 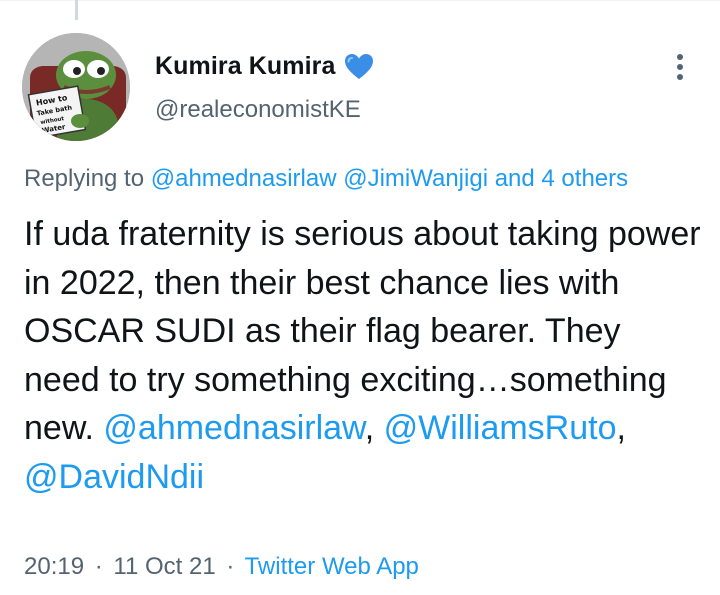 What do you see at coordinates (114, 477) in the screenshot?
I see `body-mention-davidndii: @DavidNdii` at bounding box center [114, 477].